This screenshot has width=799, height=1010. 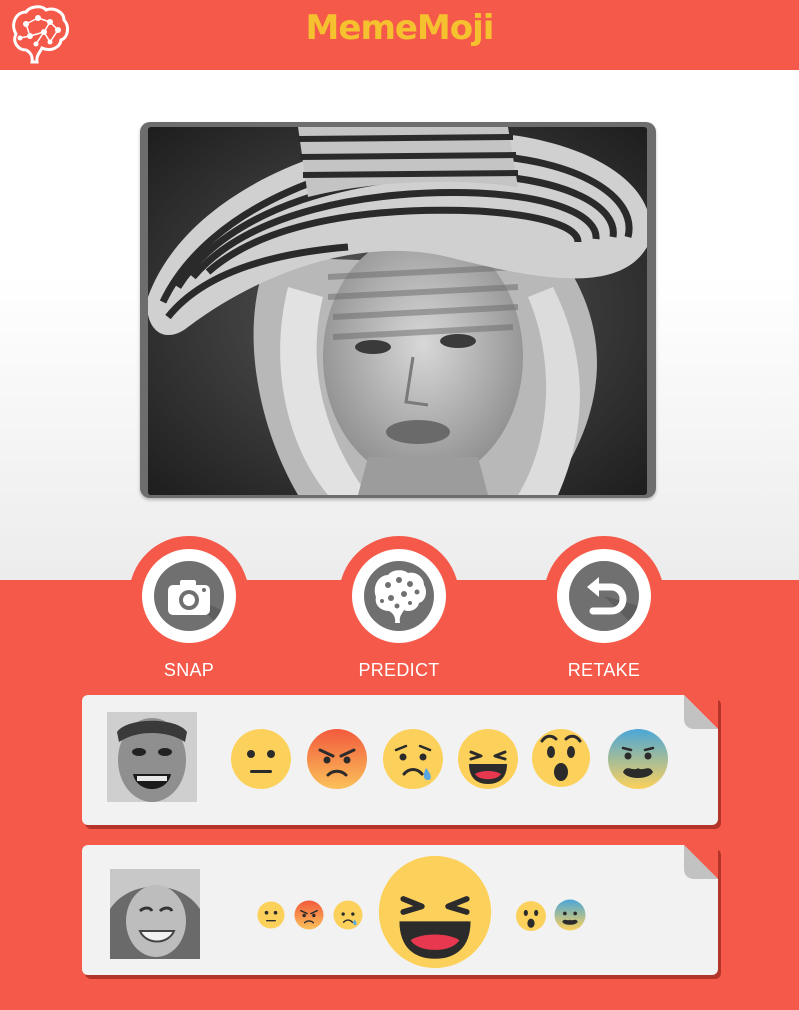 I want to click on happy-emoji-icon, so click(x=488, y=761).